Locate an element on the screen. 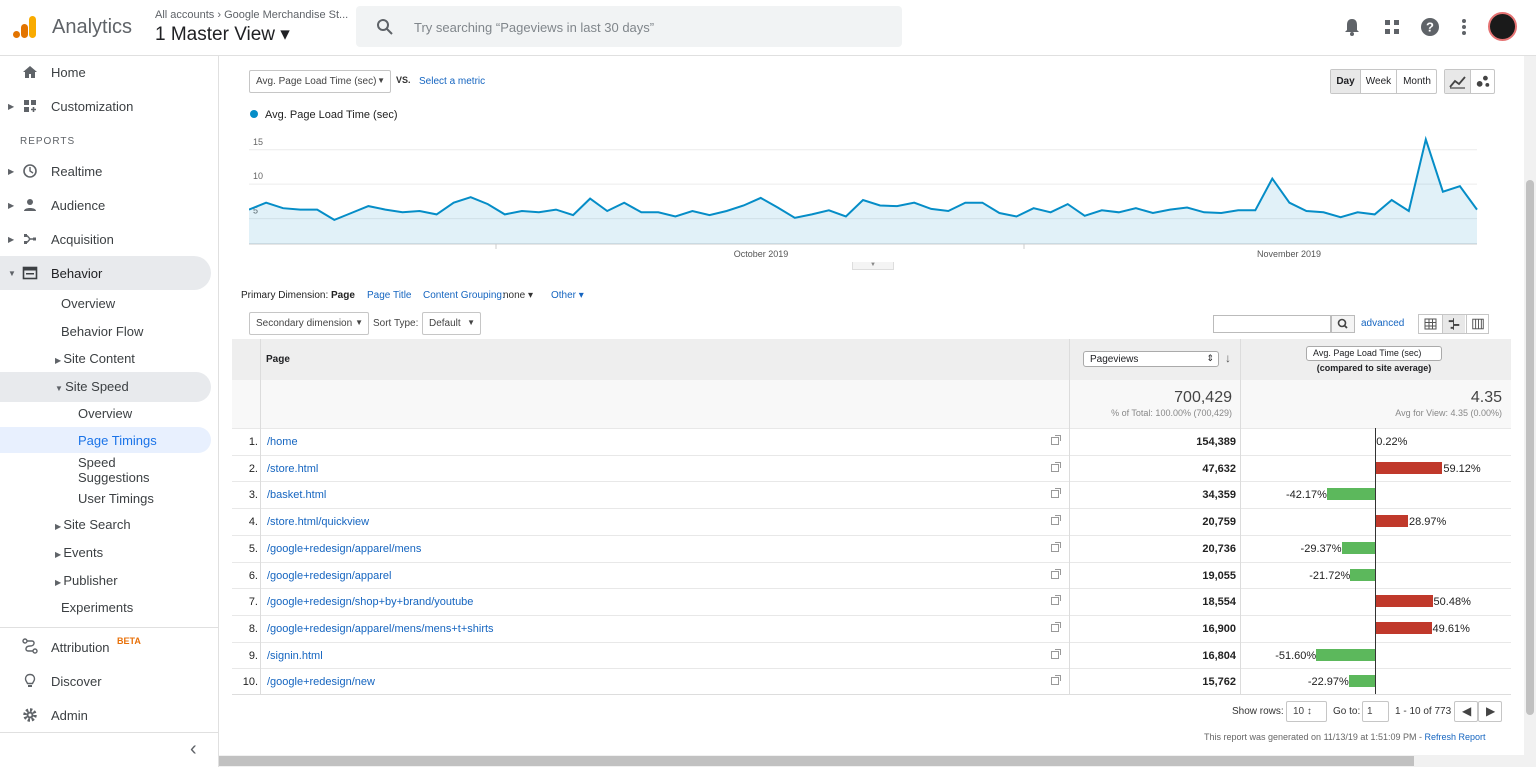 This screenshot has width=1536, height=767. month-button: Month is located at coordinates (1416, 81).